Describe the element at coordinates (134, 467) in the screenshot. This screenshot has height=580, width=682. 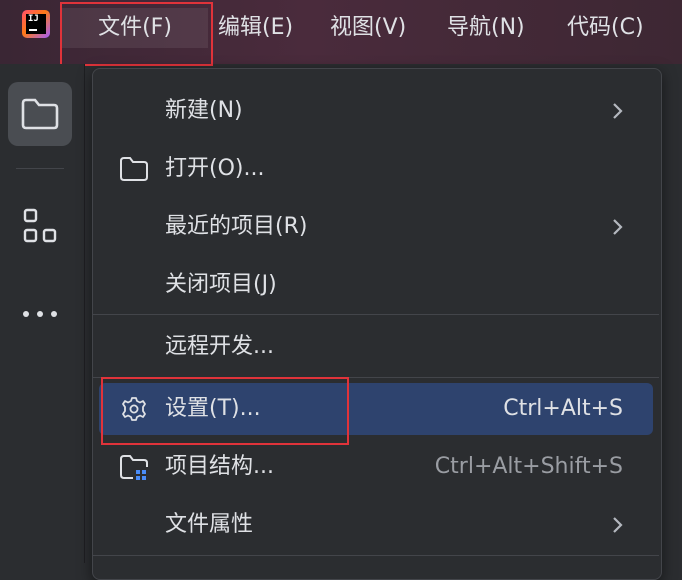
I see `project-structure-icon` at that location.